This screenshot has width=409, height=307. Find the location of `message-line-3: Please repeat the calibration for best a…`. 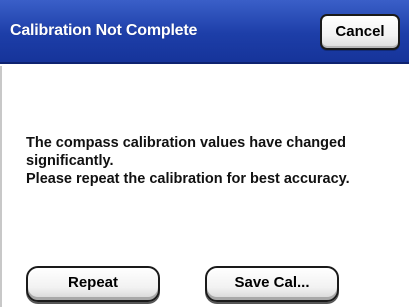

message-line-3: Please repeat the calibration for best a… is located at coordinates (188, 179).